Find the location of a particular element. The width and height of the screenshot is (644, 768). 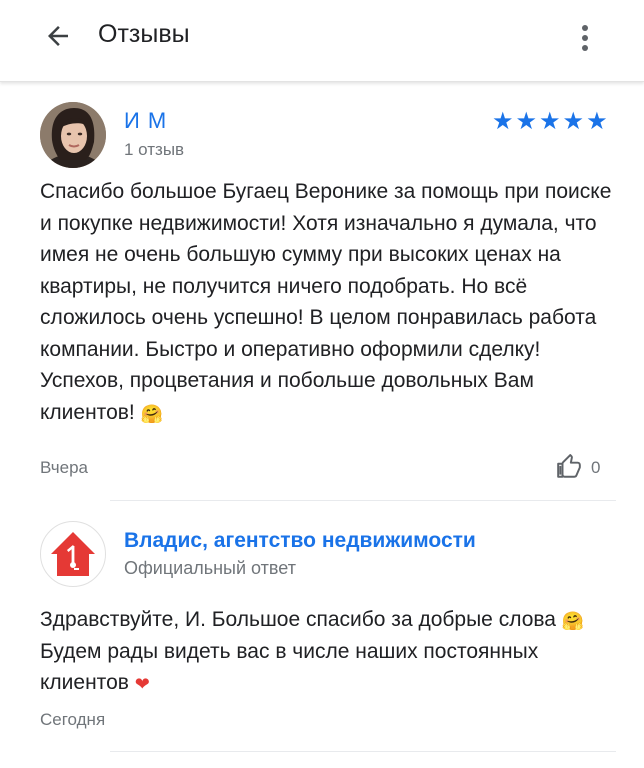

arrow-back-icon is located at coordinates (58, 36).